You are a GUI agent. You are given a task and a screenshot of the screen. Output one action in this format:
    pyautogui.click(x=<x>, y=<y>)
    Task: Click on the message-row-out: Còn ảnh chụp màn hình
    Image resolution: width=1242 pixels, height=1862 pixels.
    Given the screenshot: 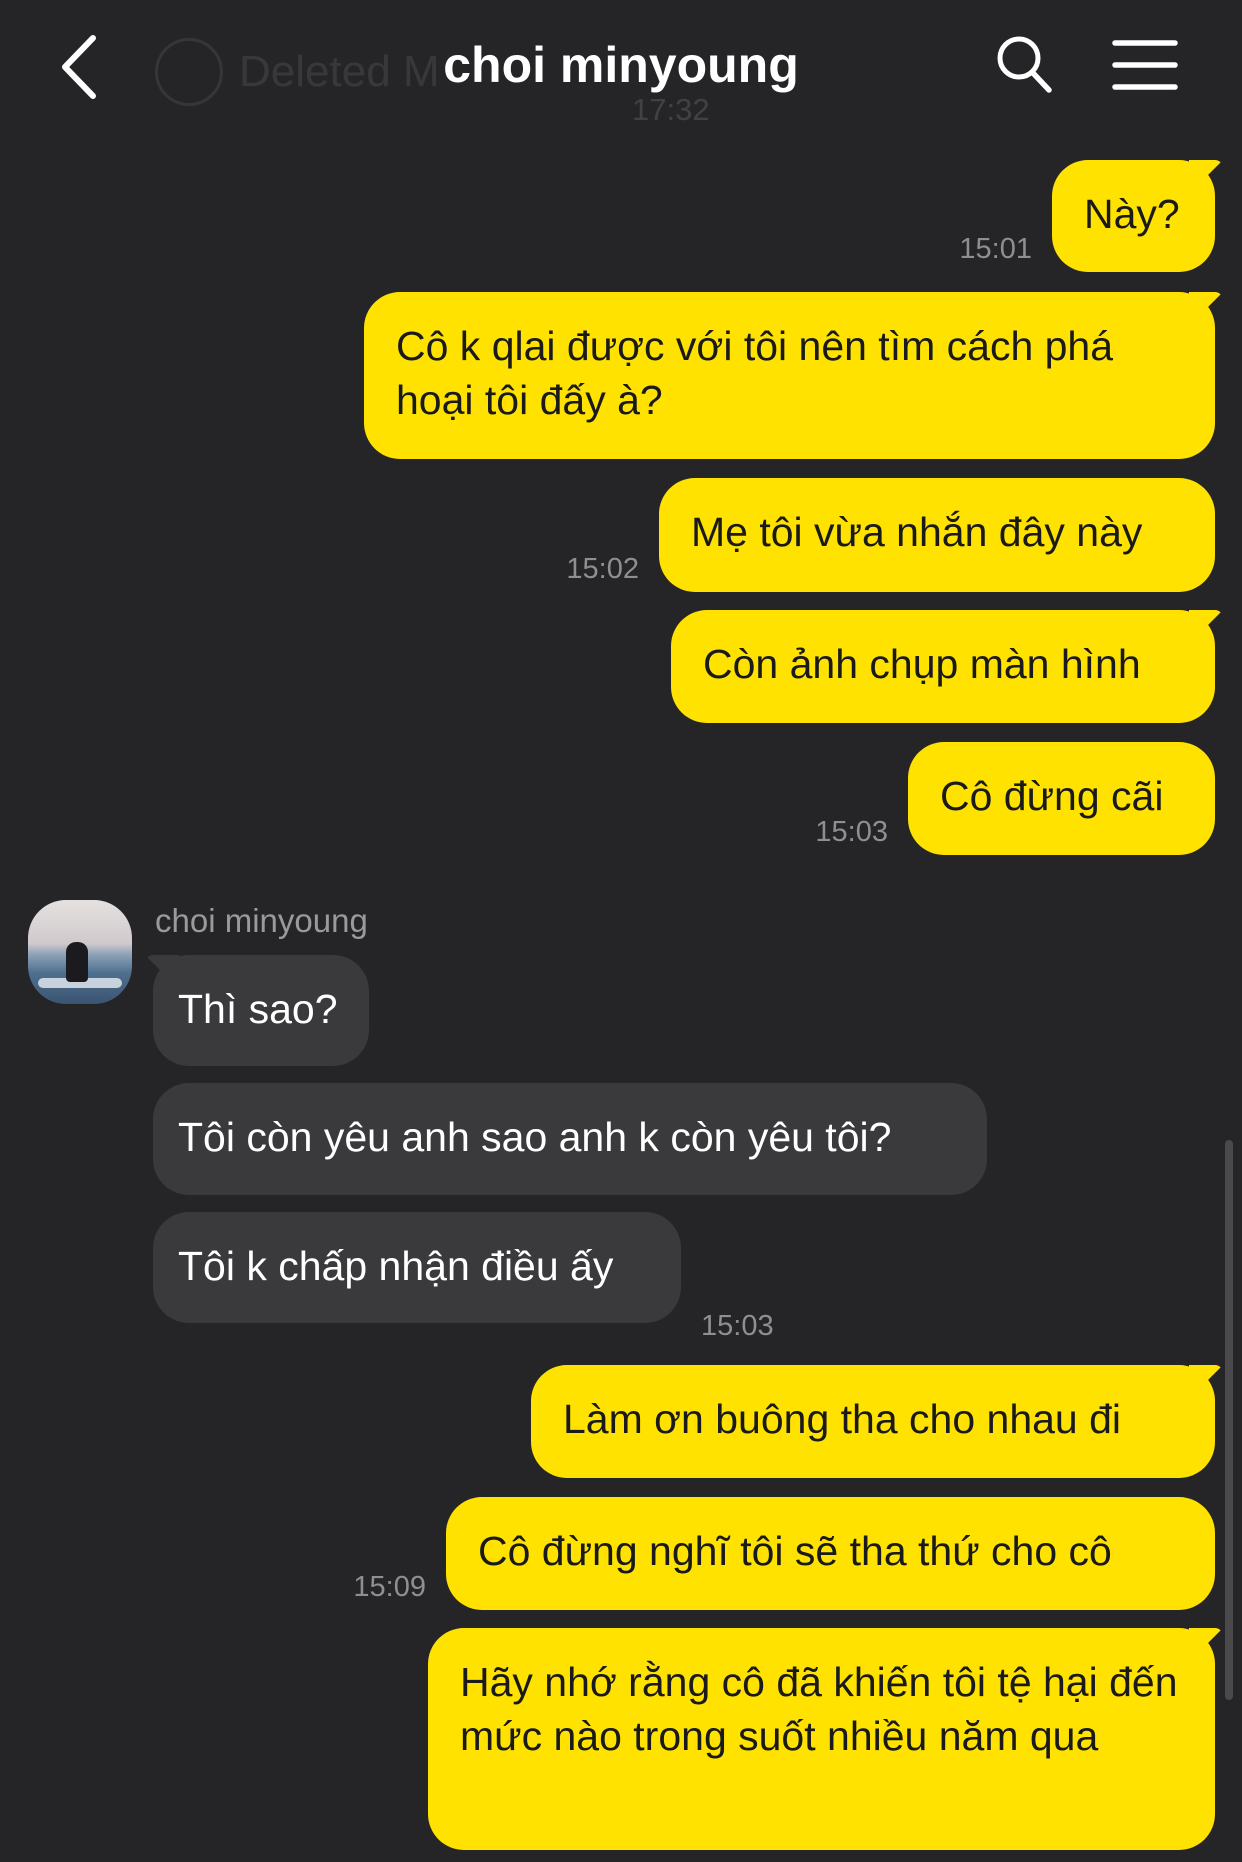 What is the action you would take?
    pyautogui.click(x=943, y=666)
    